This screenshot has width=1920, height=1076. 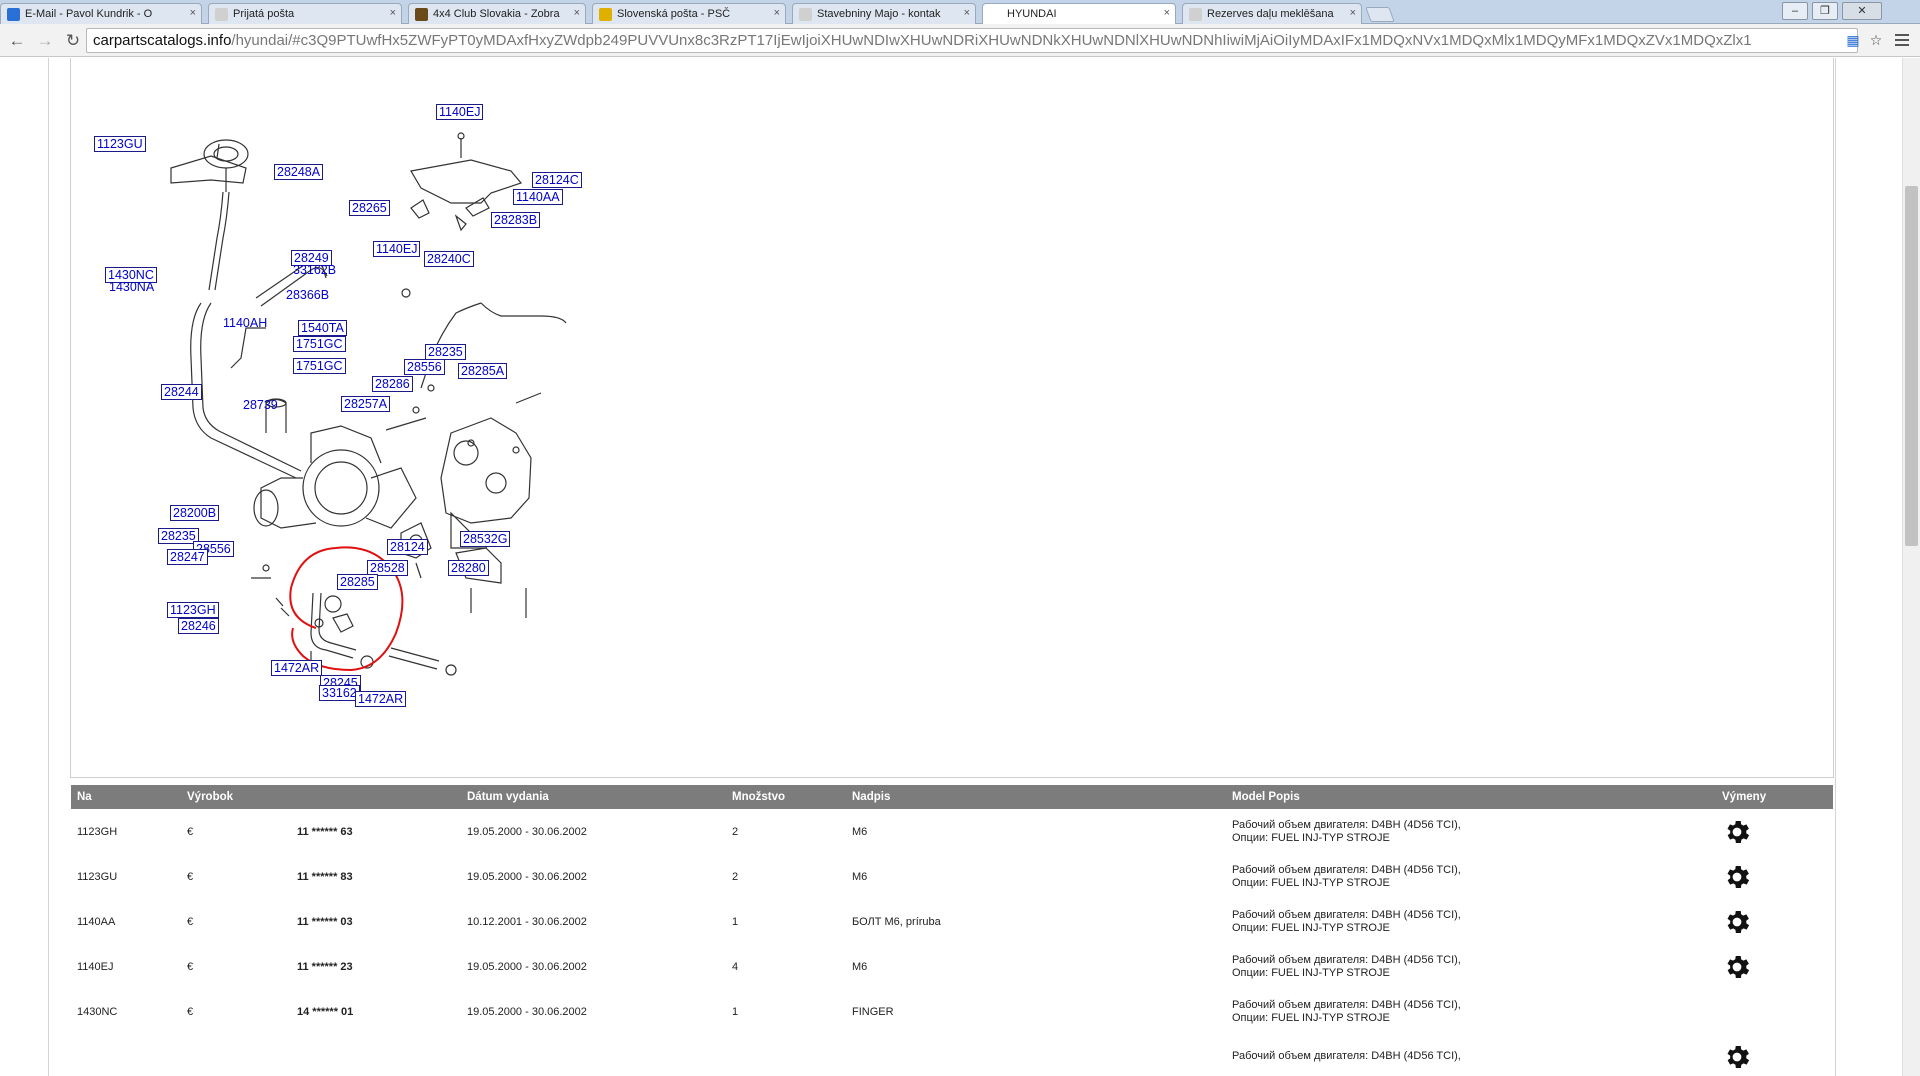 I want to click on part-callout: 1140AA, so click(x=538, y=197).